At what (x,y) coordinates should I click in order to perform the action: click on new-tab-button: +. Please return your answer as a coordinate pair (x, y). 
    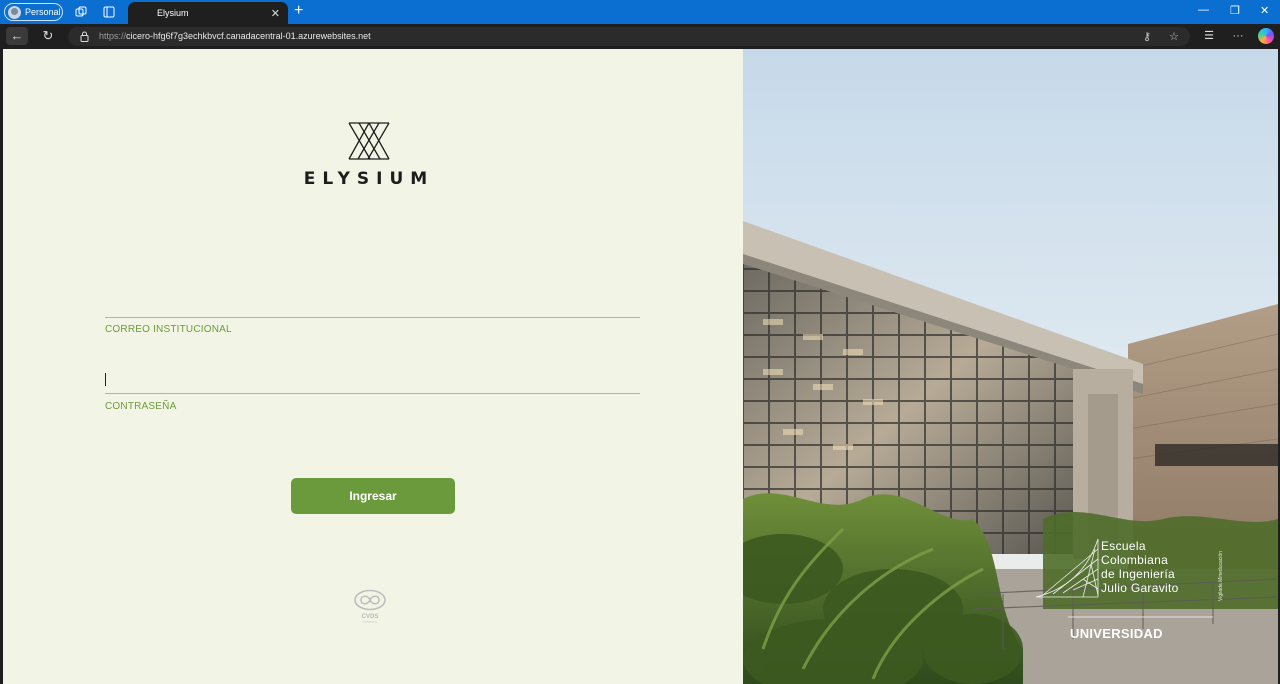
    Looking at the image, I should click on (298, 11).